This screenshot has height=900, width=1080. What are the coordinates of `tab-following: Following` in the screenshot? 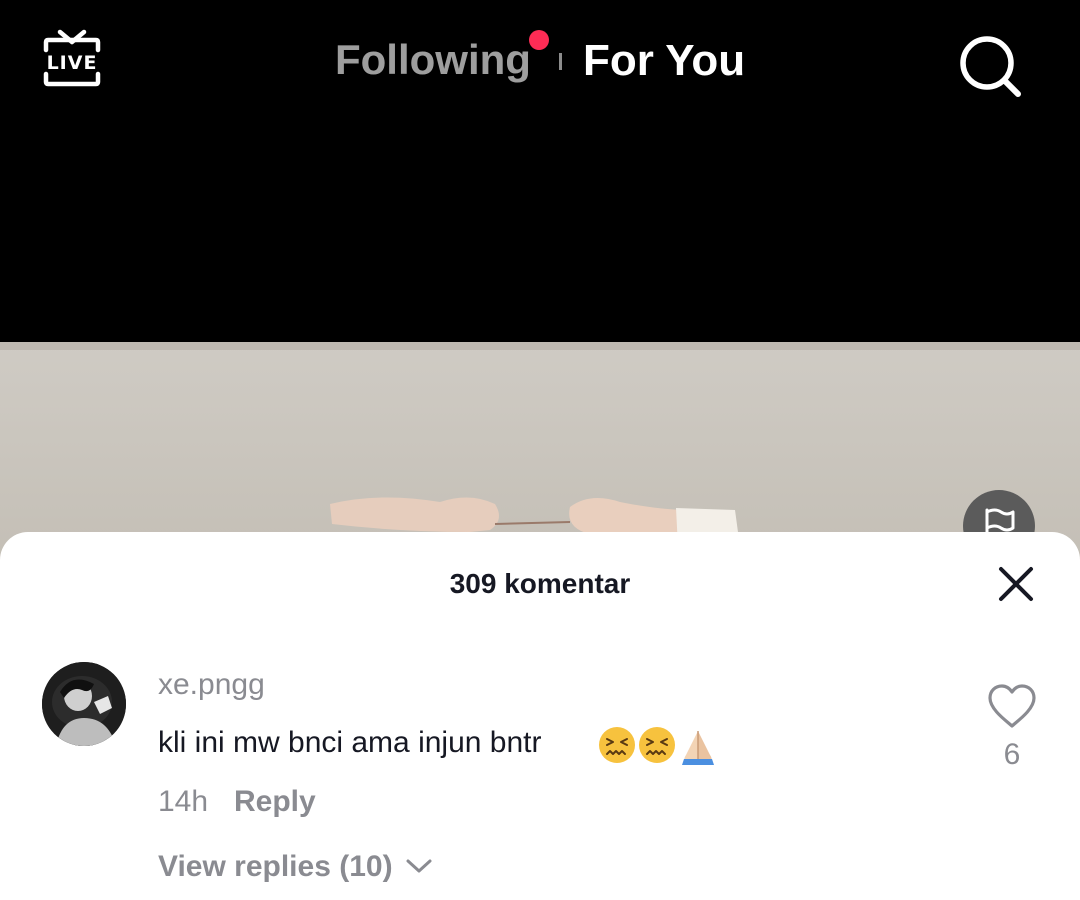 It's located at (433, 60).